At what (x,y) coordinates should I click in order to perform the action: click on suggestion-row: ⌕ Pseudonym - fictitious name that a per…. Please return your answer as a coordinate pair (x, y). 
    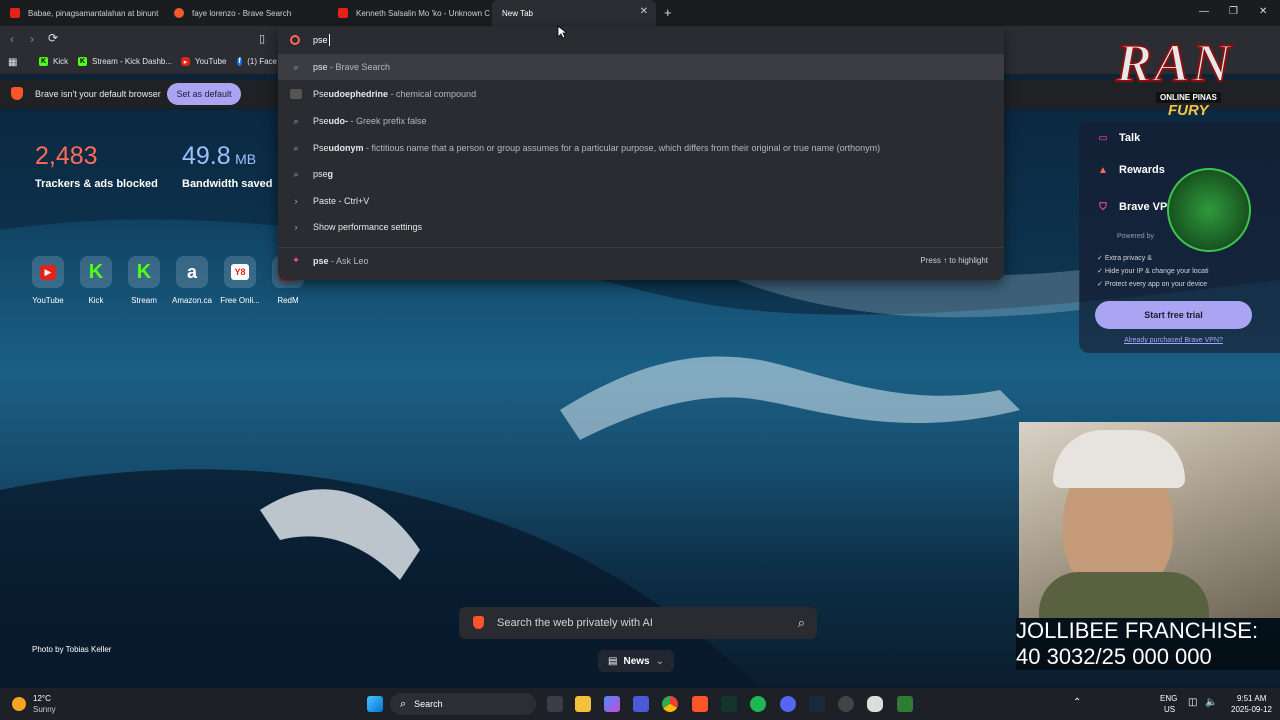
    Looking at the image, I should click on (641, 148).